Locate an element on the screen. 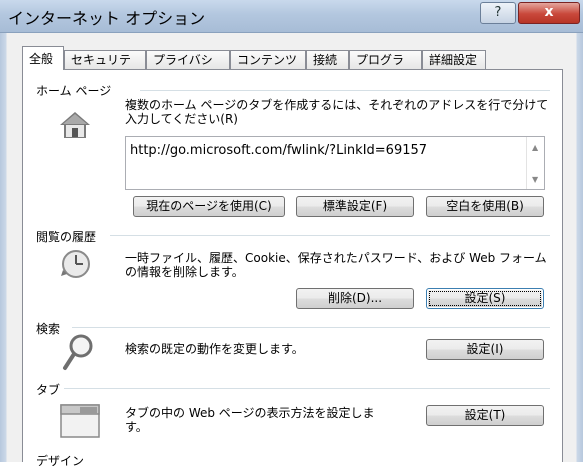  use-current-button: 現在のページを使用(C) is located at coordinates (209, 206).